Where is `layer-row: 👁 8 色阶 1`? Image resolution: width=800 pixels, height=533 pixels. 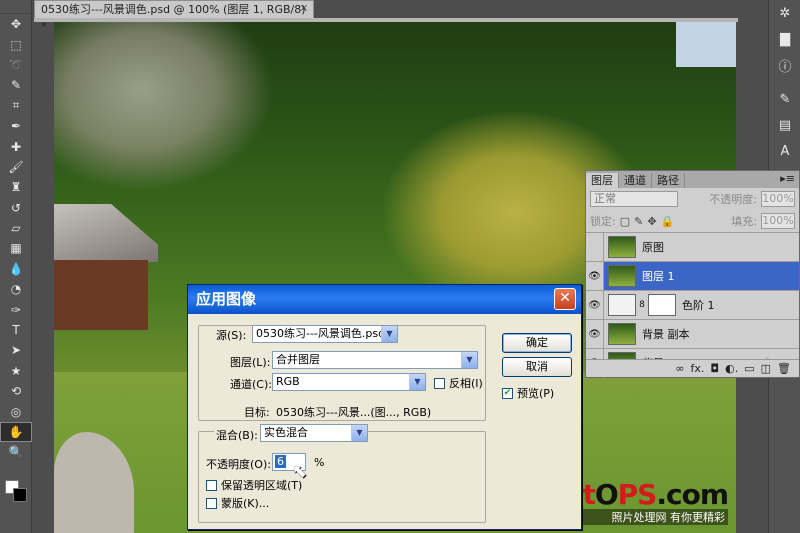 layer-row: 👁 8 色阶 1 is located at coordinates (692, 305).